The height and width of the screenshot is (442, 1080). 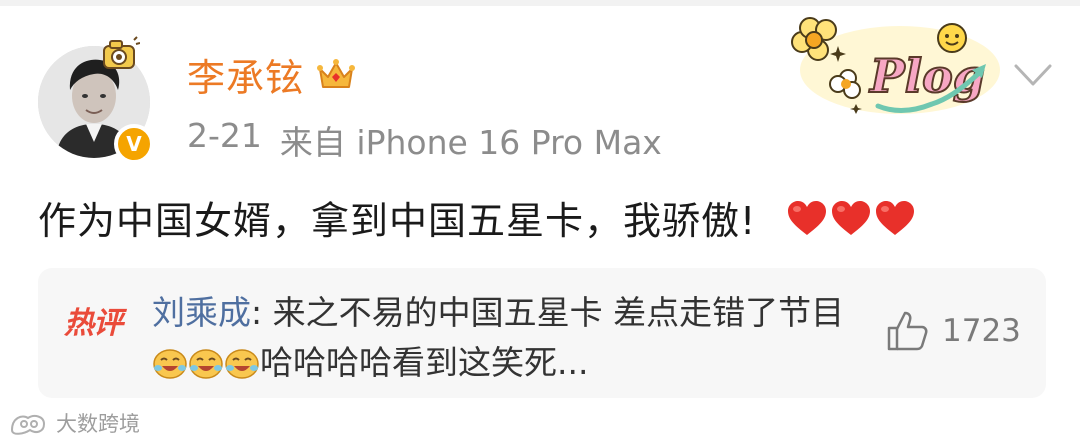 What do you see at coordinates (540, 3) in the screenshot?
I see `top-divider` at bounding box center [540, 3].